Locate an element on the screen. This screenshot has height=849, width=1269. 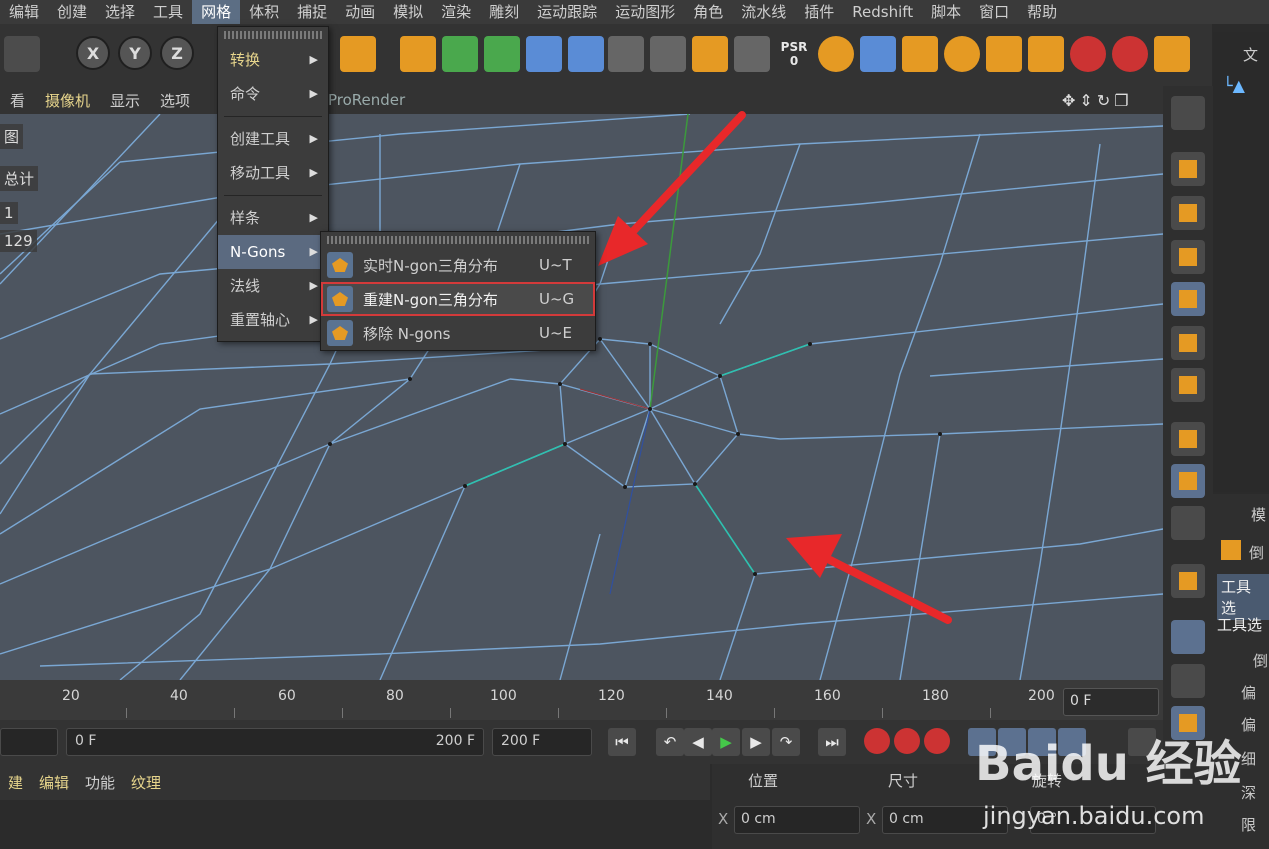
menu-tools: 工具 is located at coordinates (168, 12).